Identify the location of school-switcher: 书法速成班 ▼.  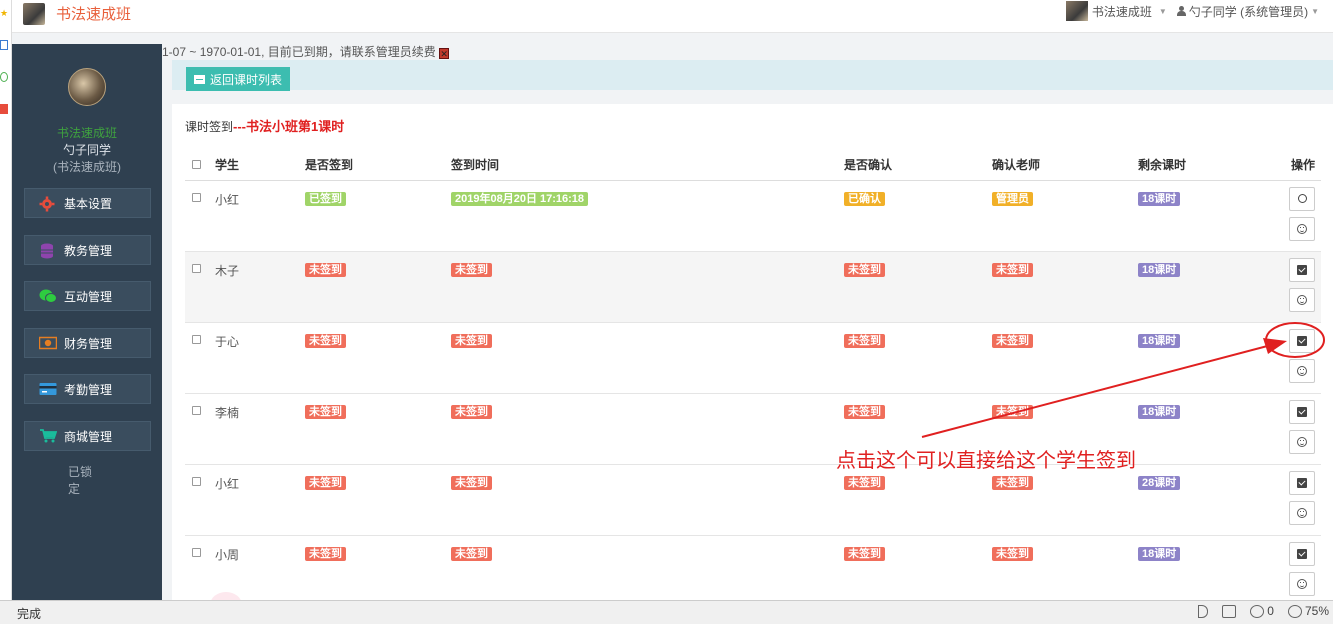
(1116, 11).